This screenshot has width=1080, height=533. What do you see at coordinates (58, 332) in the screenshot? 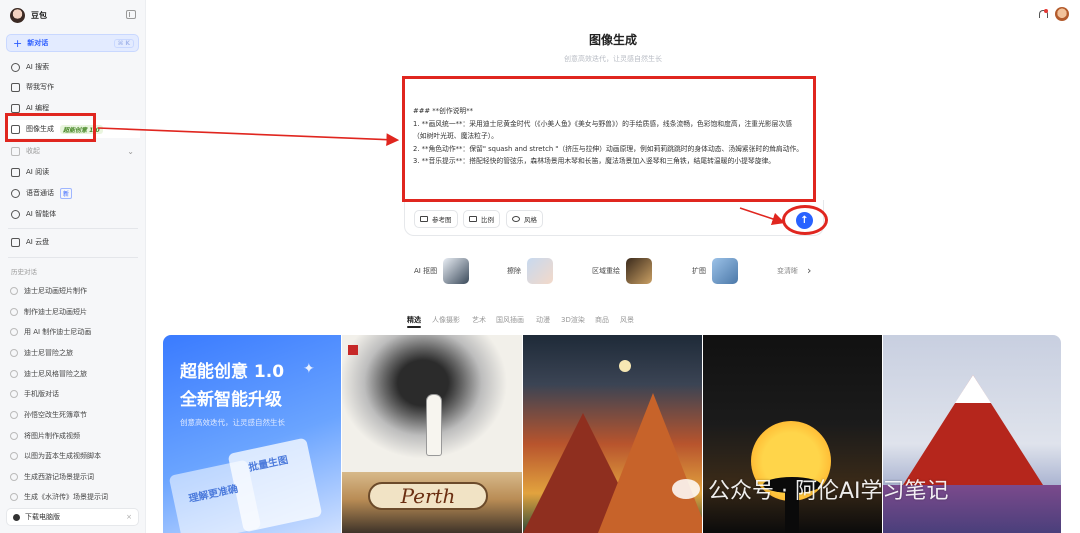
I see `history-item-label: 用 AI 制作迪士尼动画` at bounding box center [58, 332].